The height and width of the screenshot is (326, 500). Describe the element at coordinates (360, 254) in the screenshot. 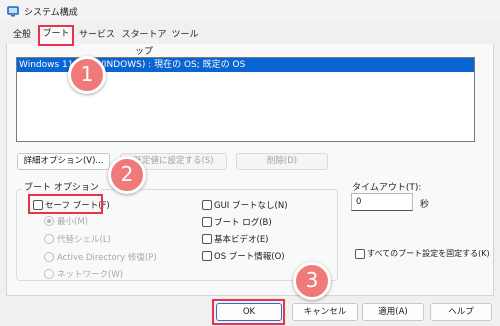

I see `make-permanent-checkbox` at that location.